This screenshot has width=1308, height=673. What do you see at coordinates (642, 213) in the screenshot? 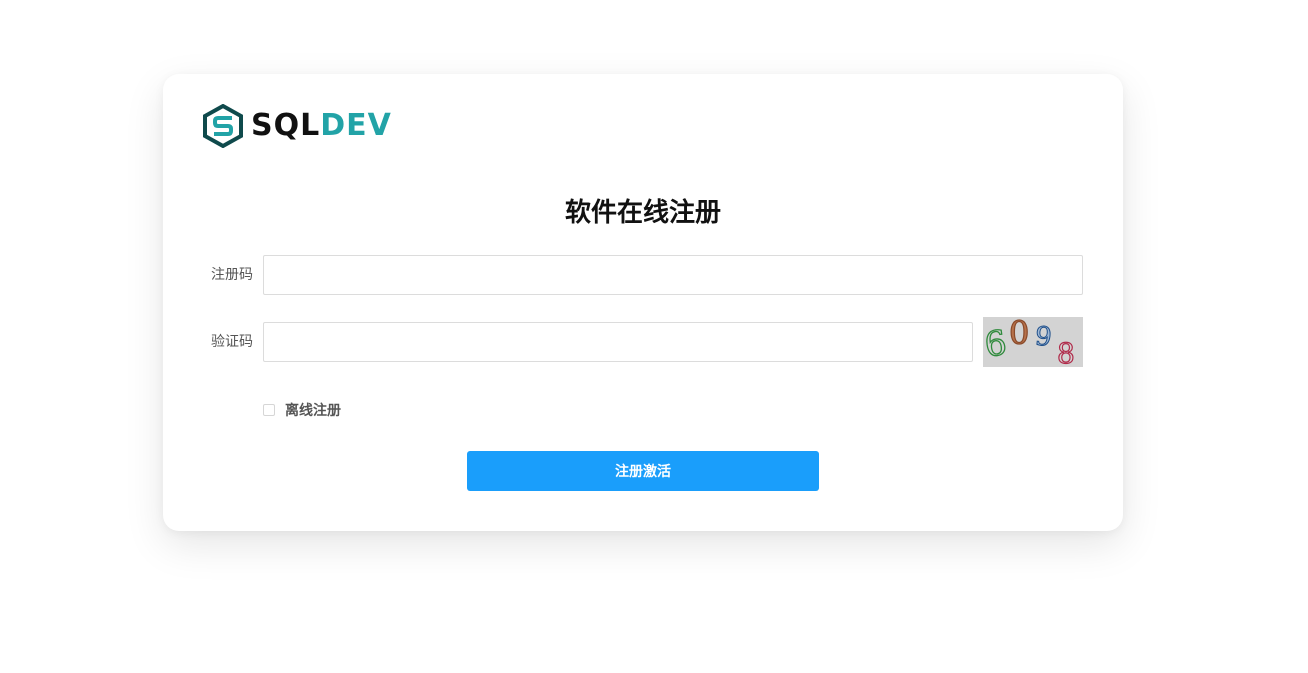
I see `page-title: 软件在线注册` at bounding box center [642, 213].